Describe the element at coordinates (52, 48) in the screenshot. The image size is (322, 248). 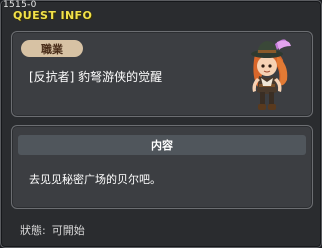
I see `job-tag: 職業` at that location.